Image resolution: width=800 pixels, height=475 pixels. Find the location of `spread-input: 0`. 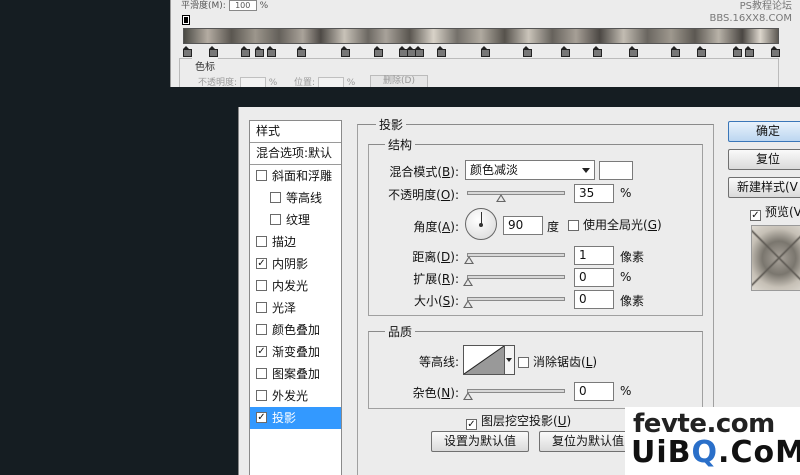

spread-input: 0 is located at coordinates (594, 277).